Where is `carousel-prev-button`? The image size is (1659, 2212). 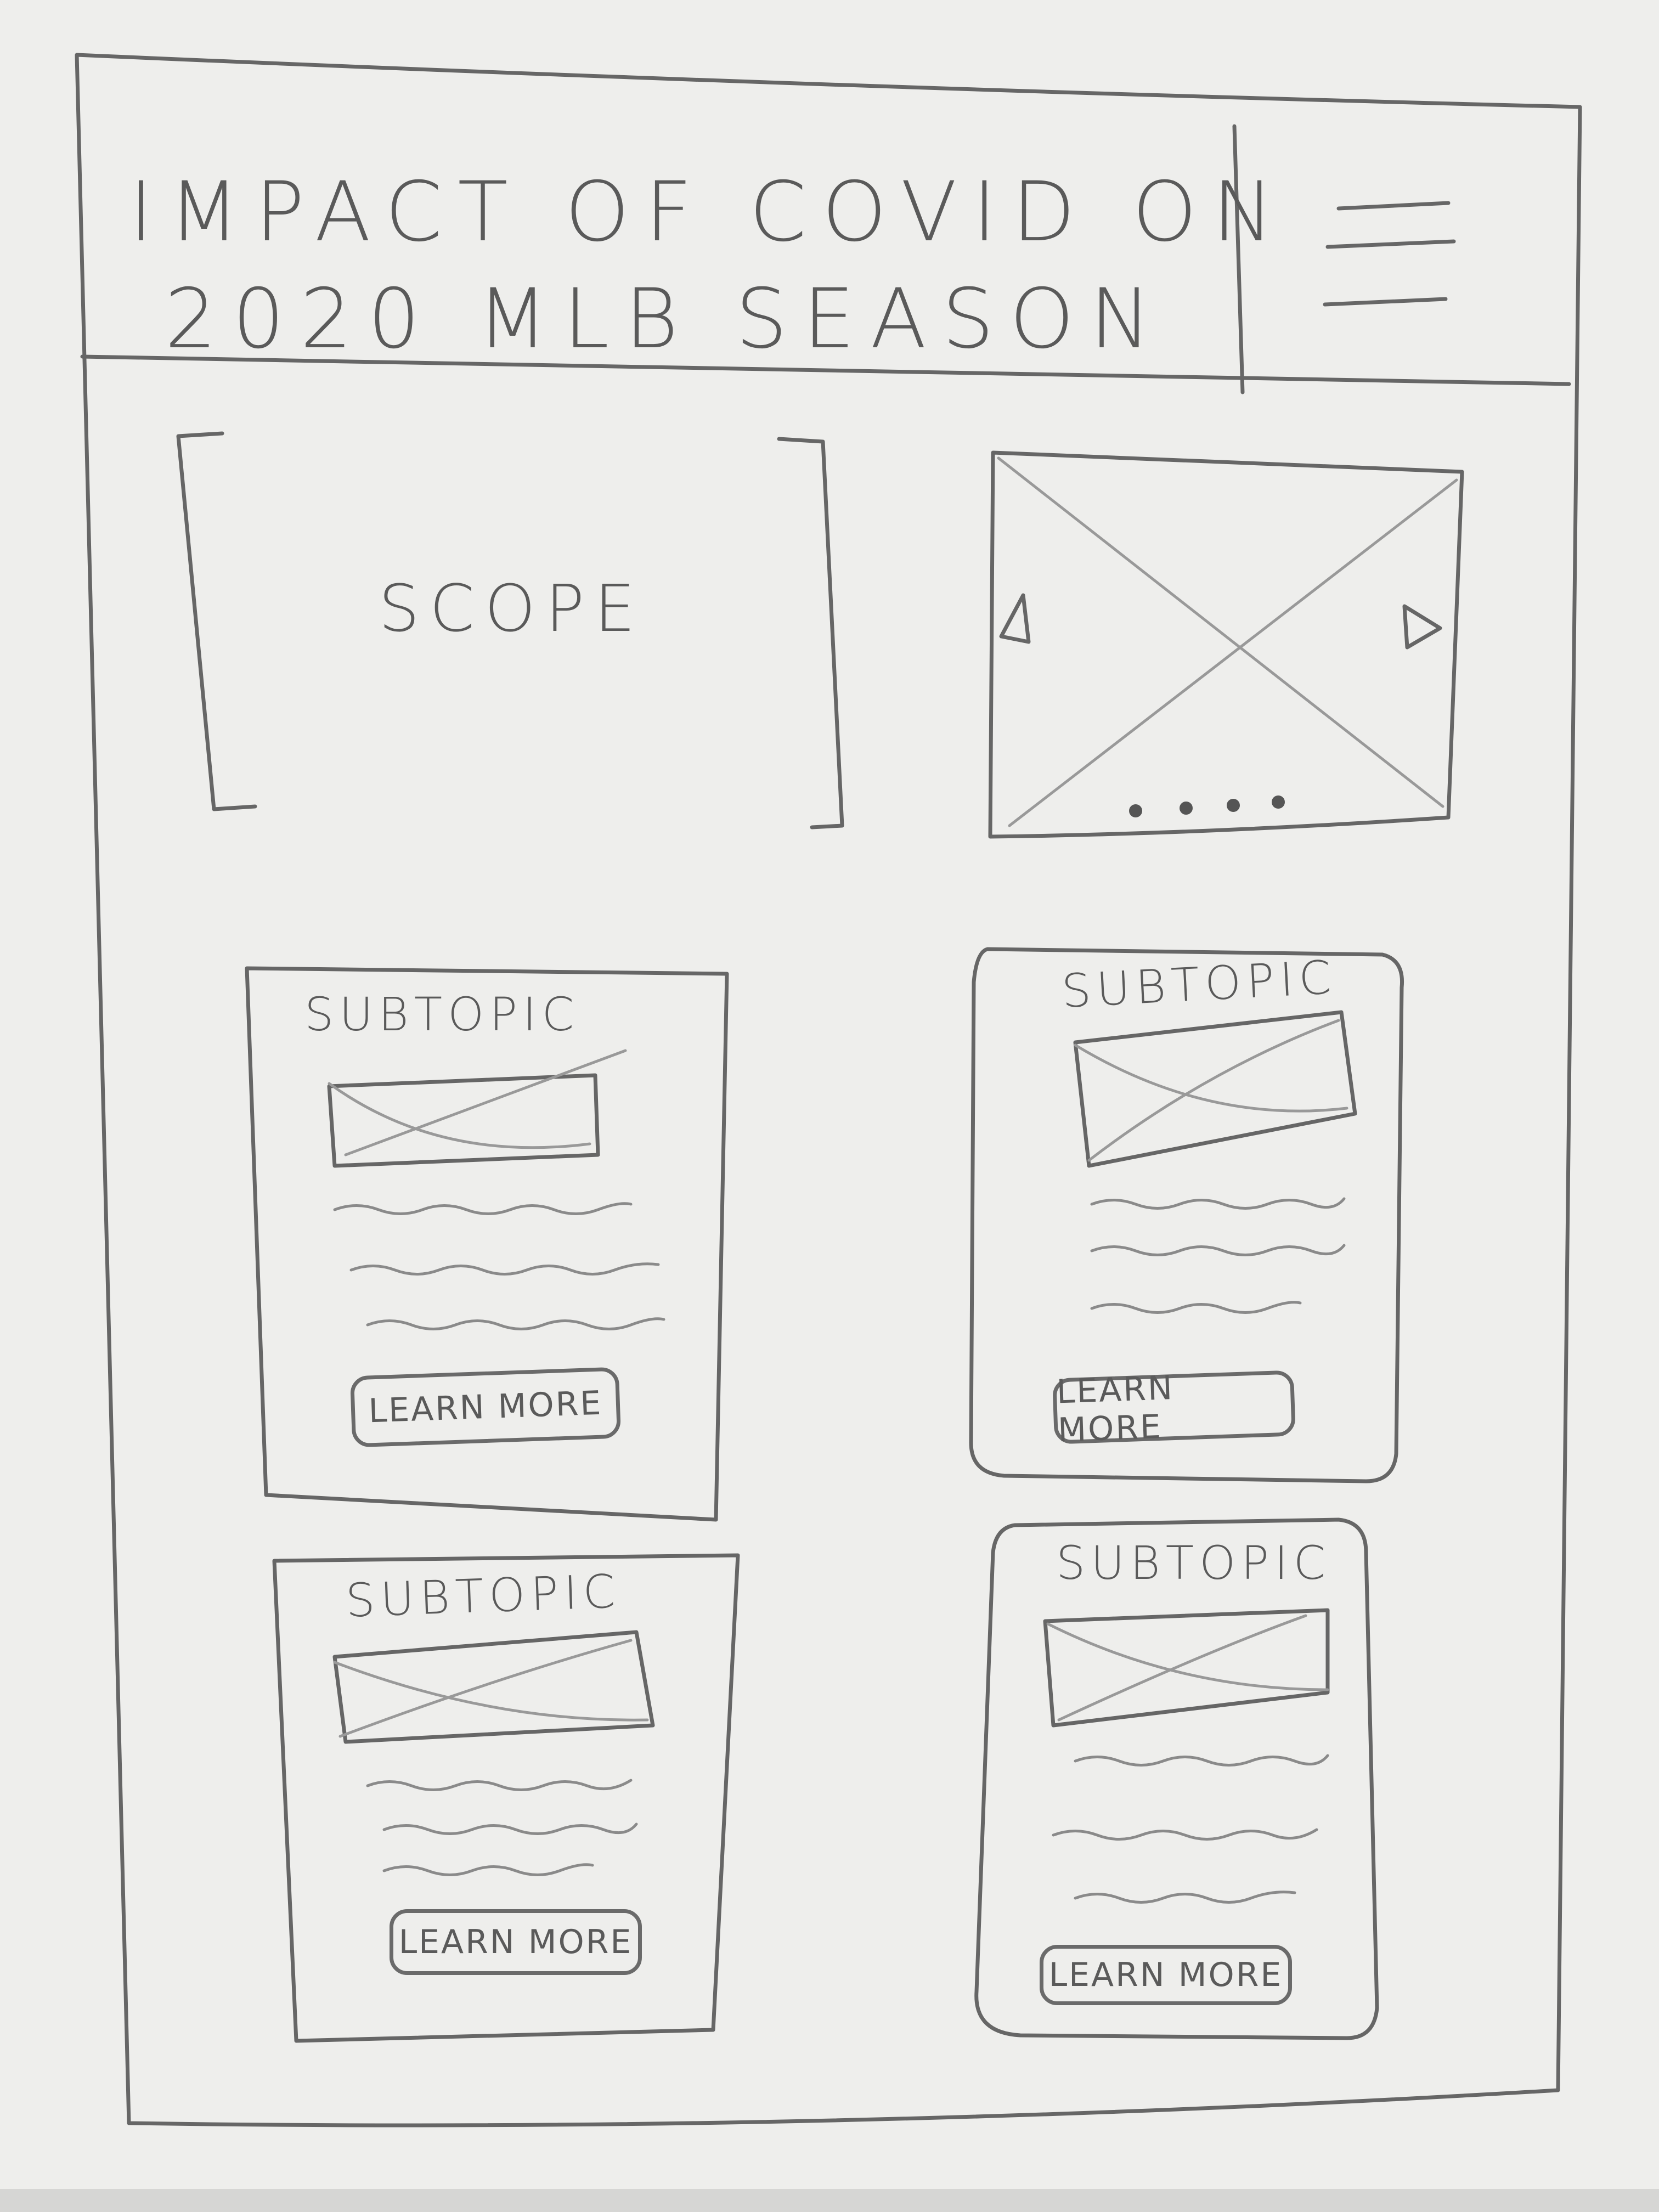 carousel-prev-button is located at coordinates (1015, 620).